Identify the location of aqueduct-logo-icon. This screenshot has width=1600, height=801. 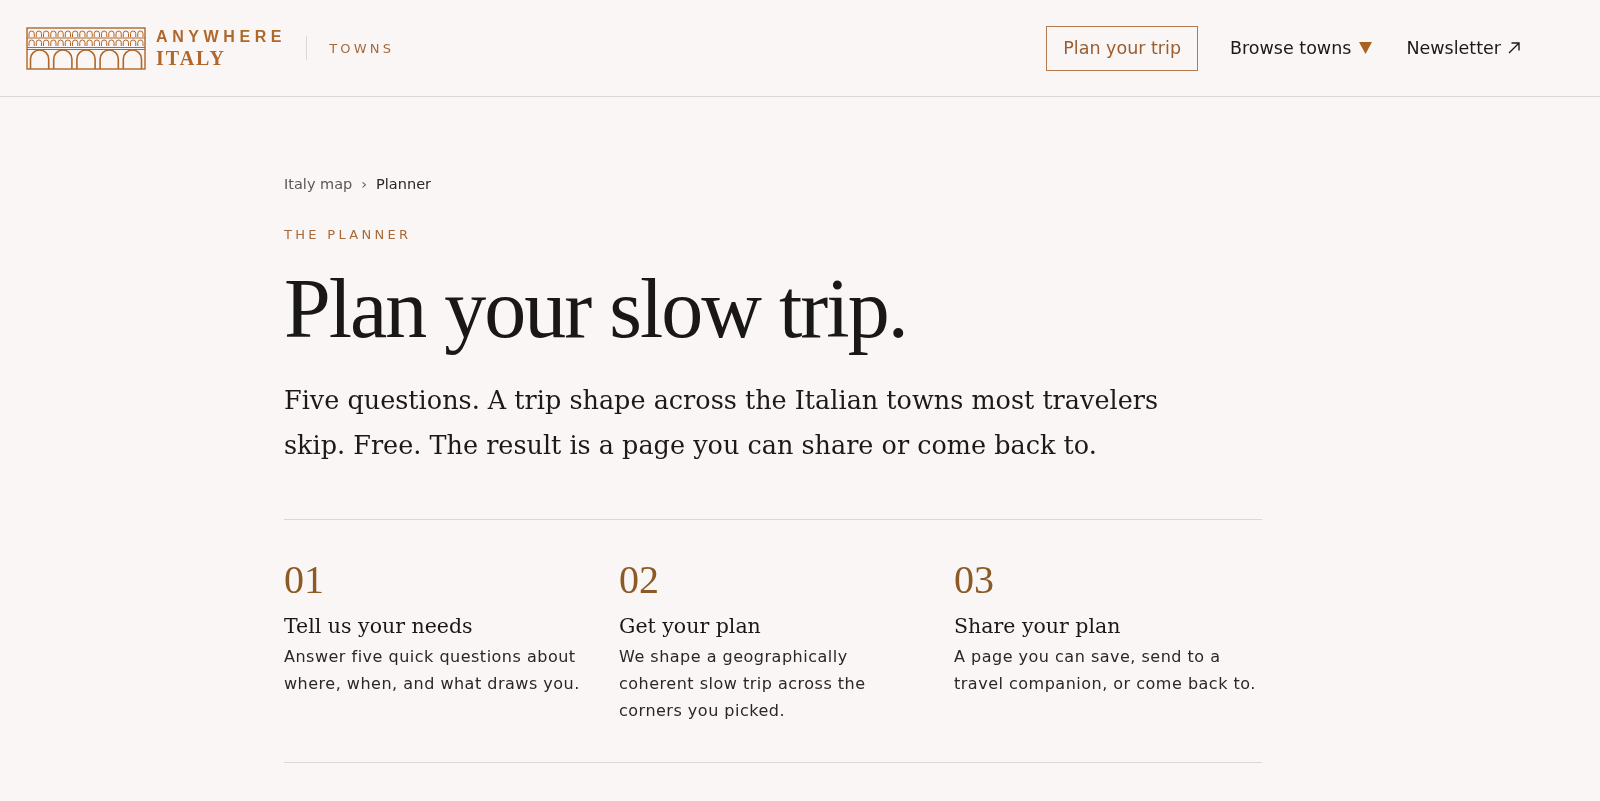
(86, 48).